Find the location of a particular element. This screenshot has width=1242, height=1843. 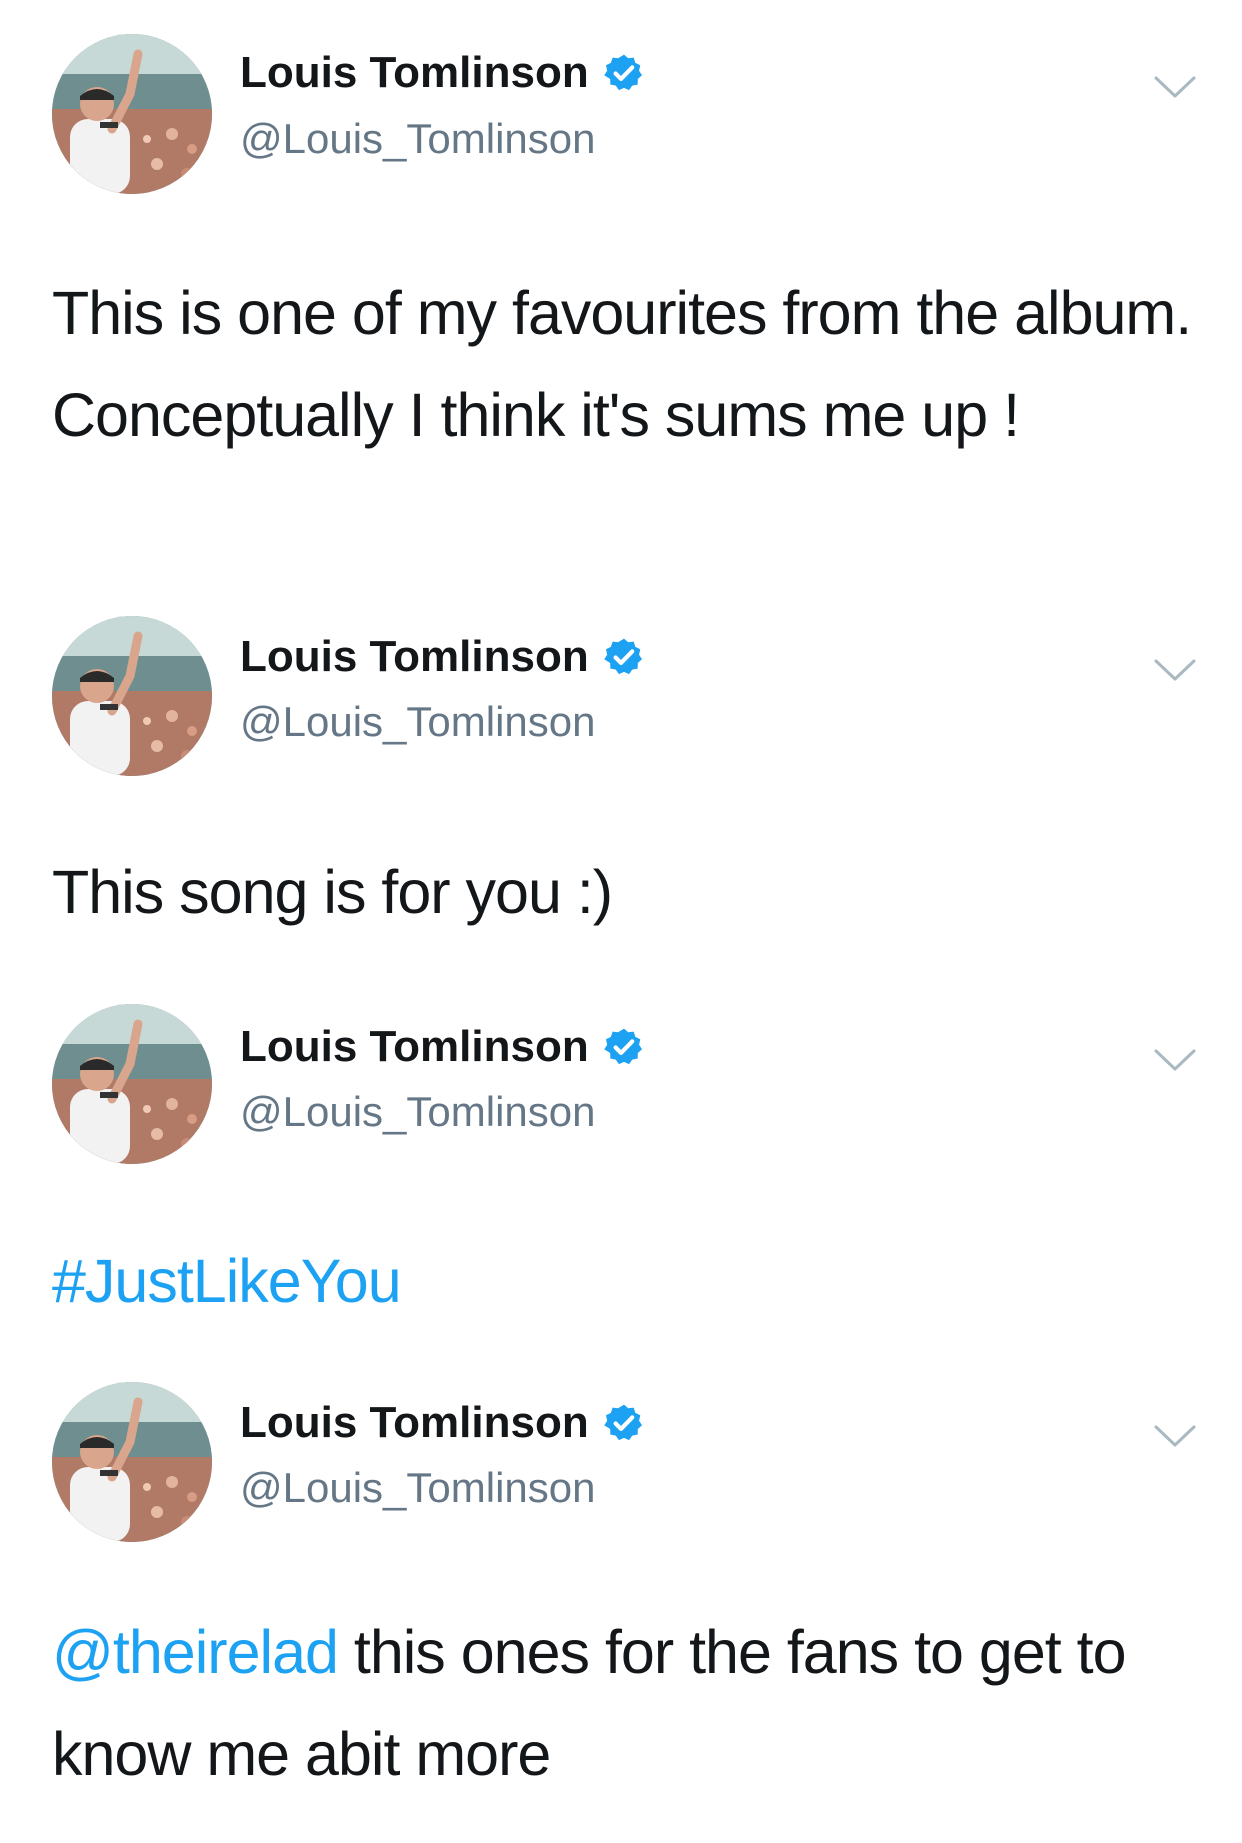

tweet-text: #JustLikeYou is located at coordinates (627, 1281).